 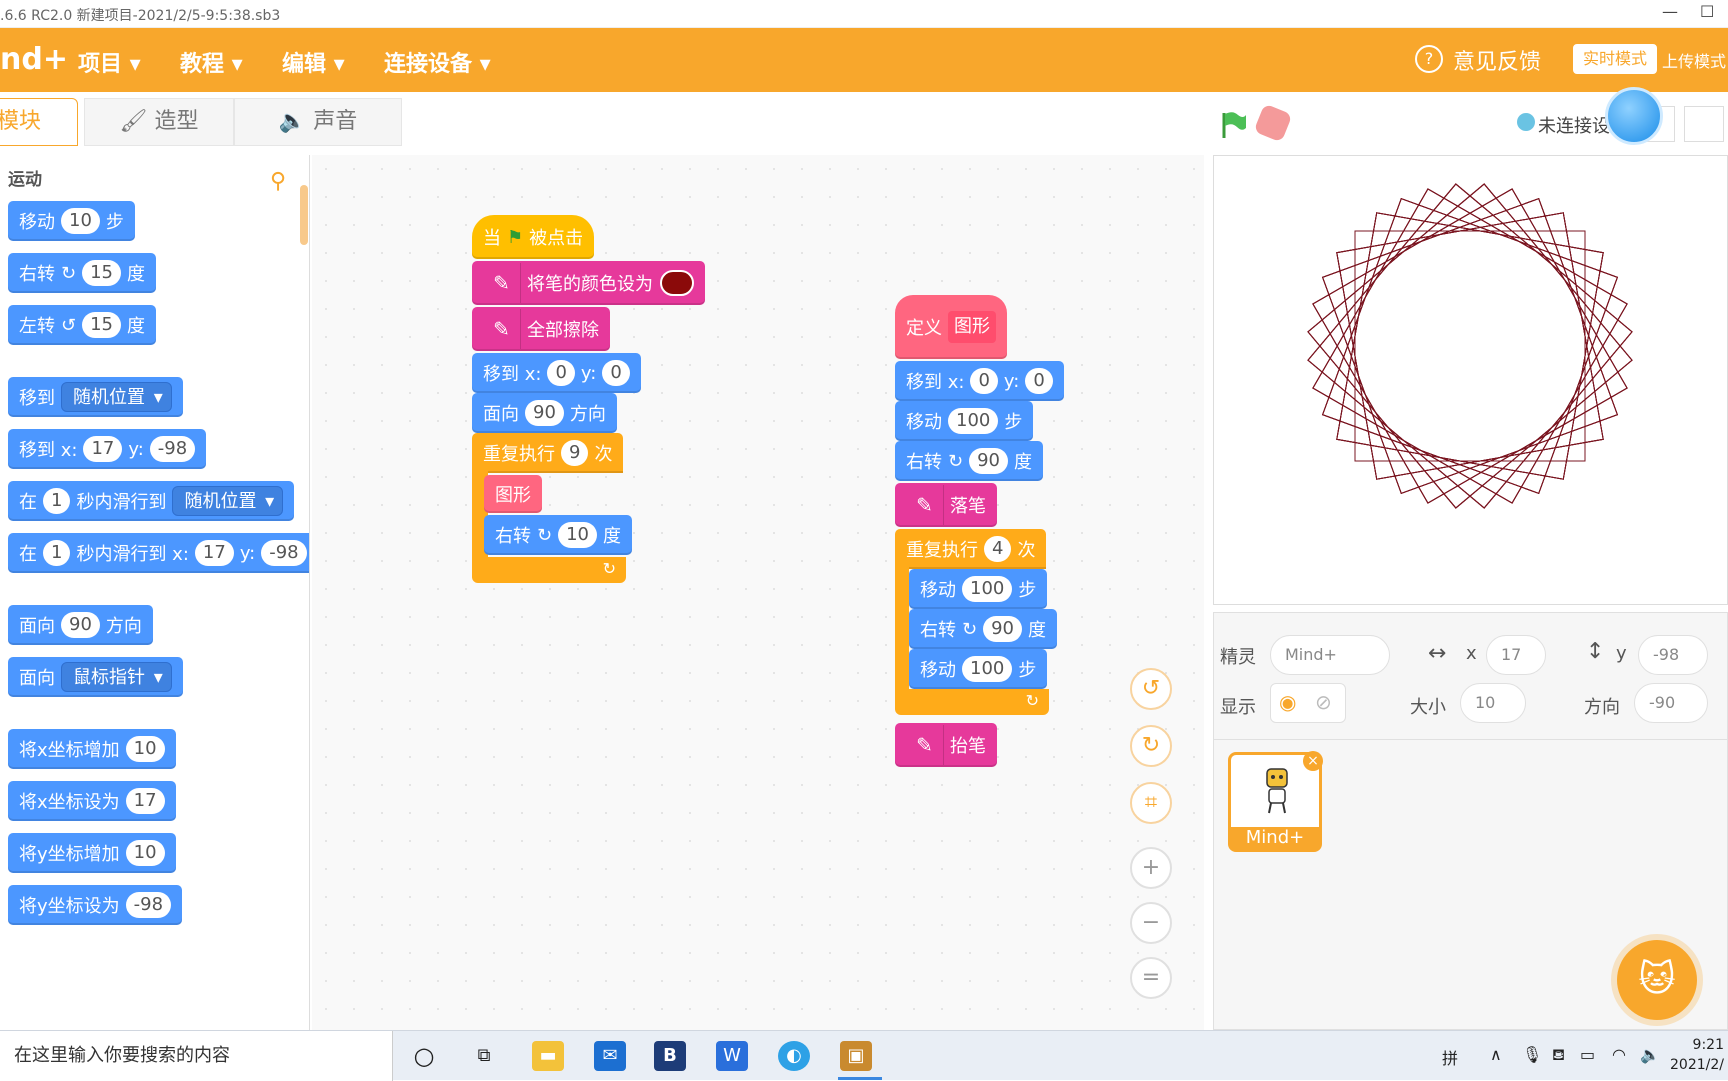 What do you see at coordinates (39, 122) in the screenshot?
I see `tab-blocks: 模块` at bounding box center [39, 122].